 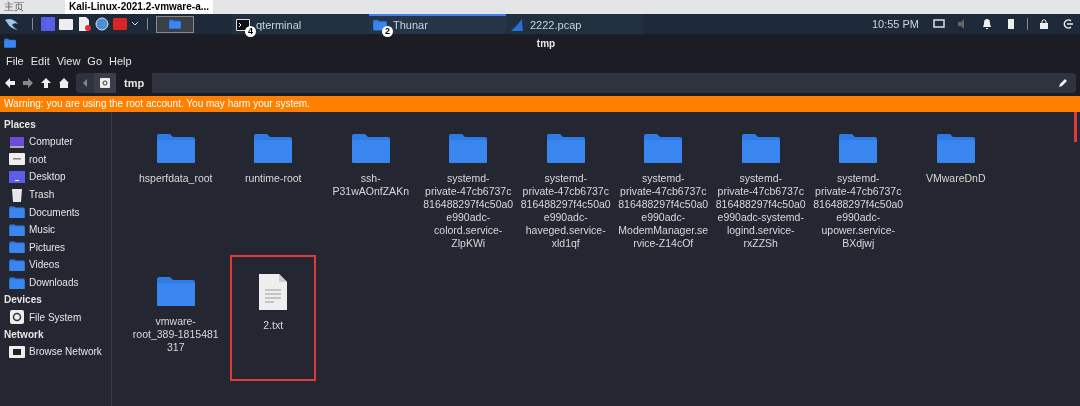 What do you see at coordinates (55, 194) in the screenshot?
I see `sidebar-item: Trash` at bounding box center [55, 194].